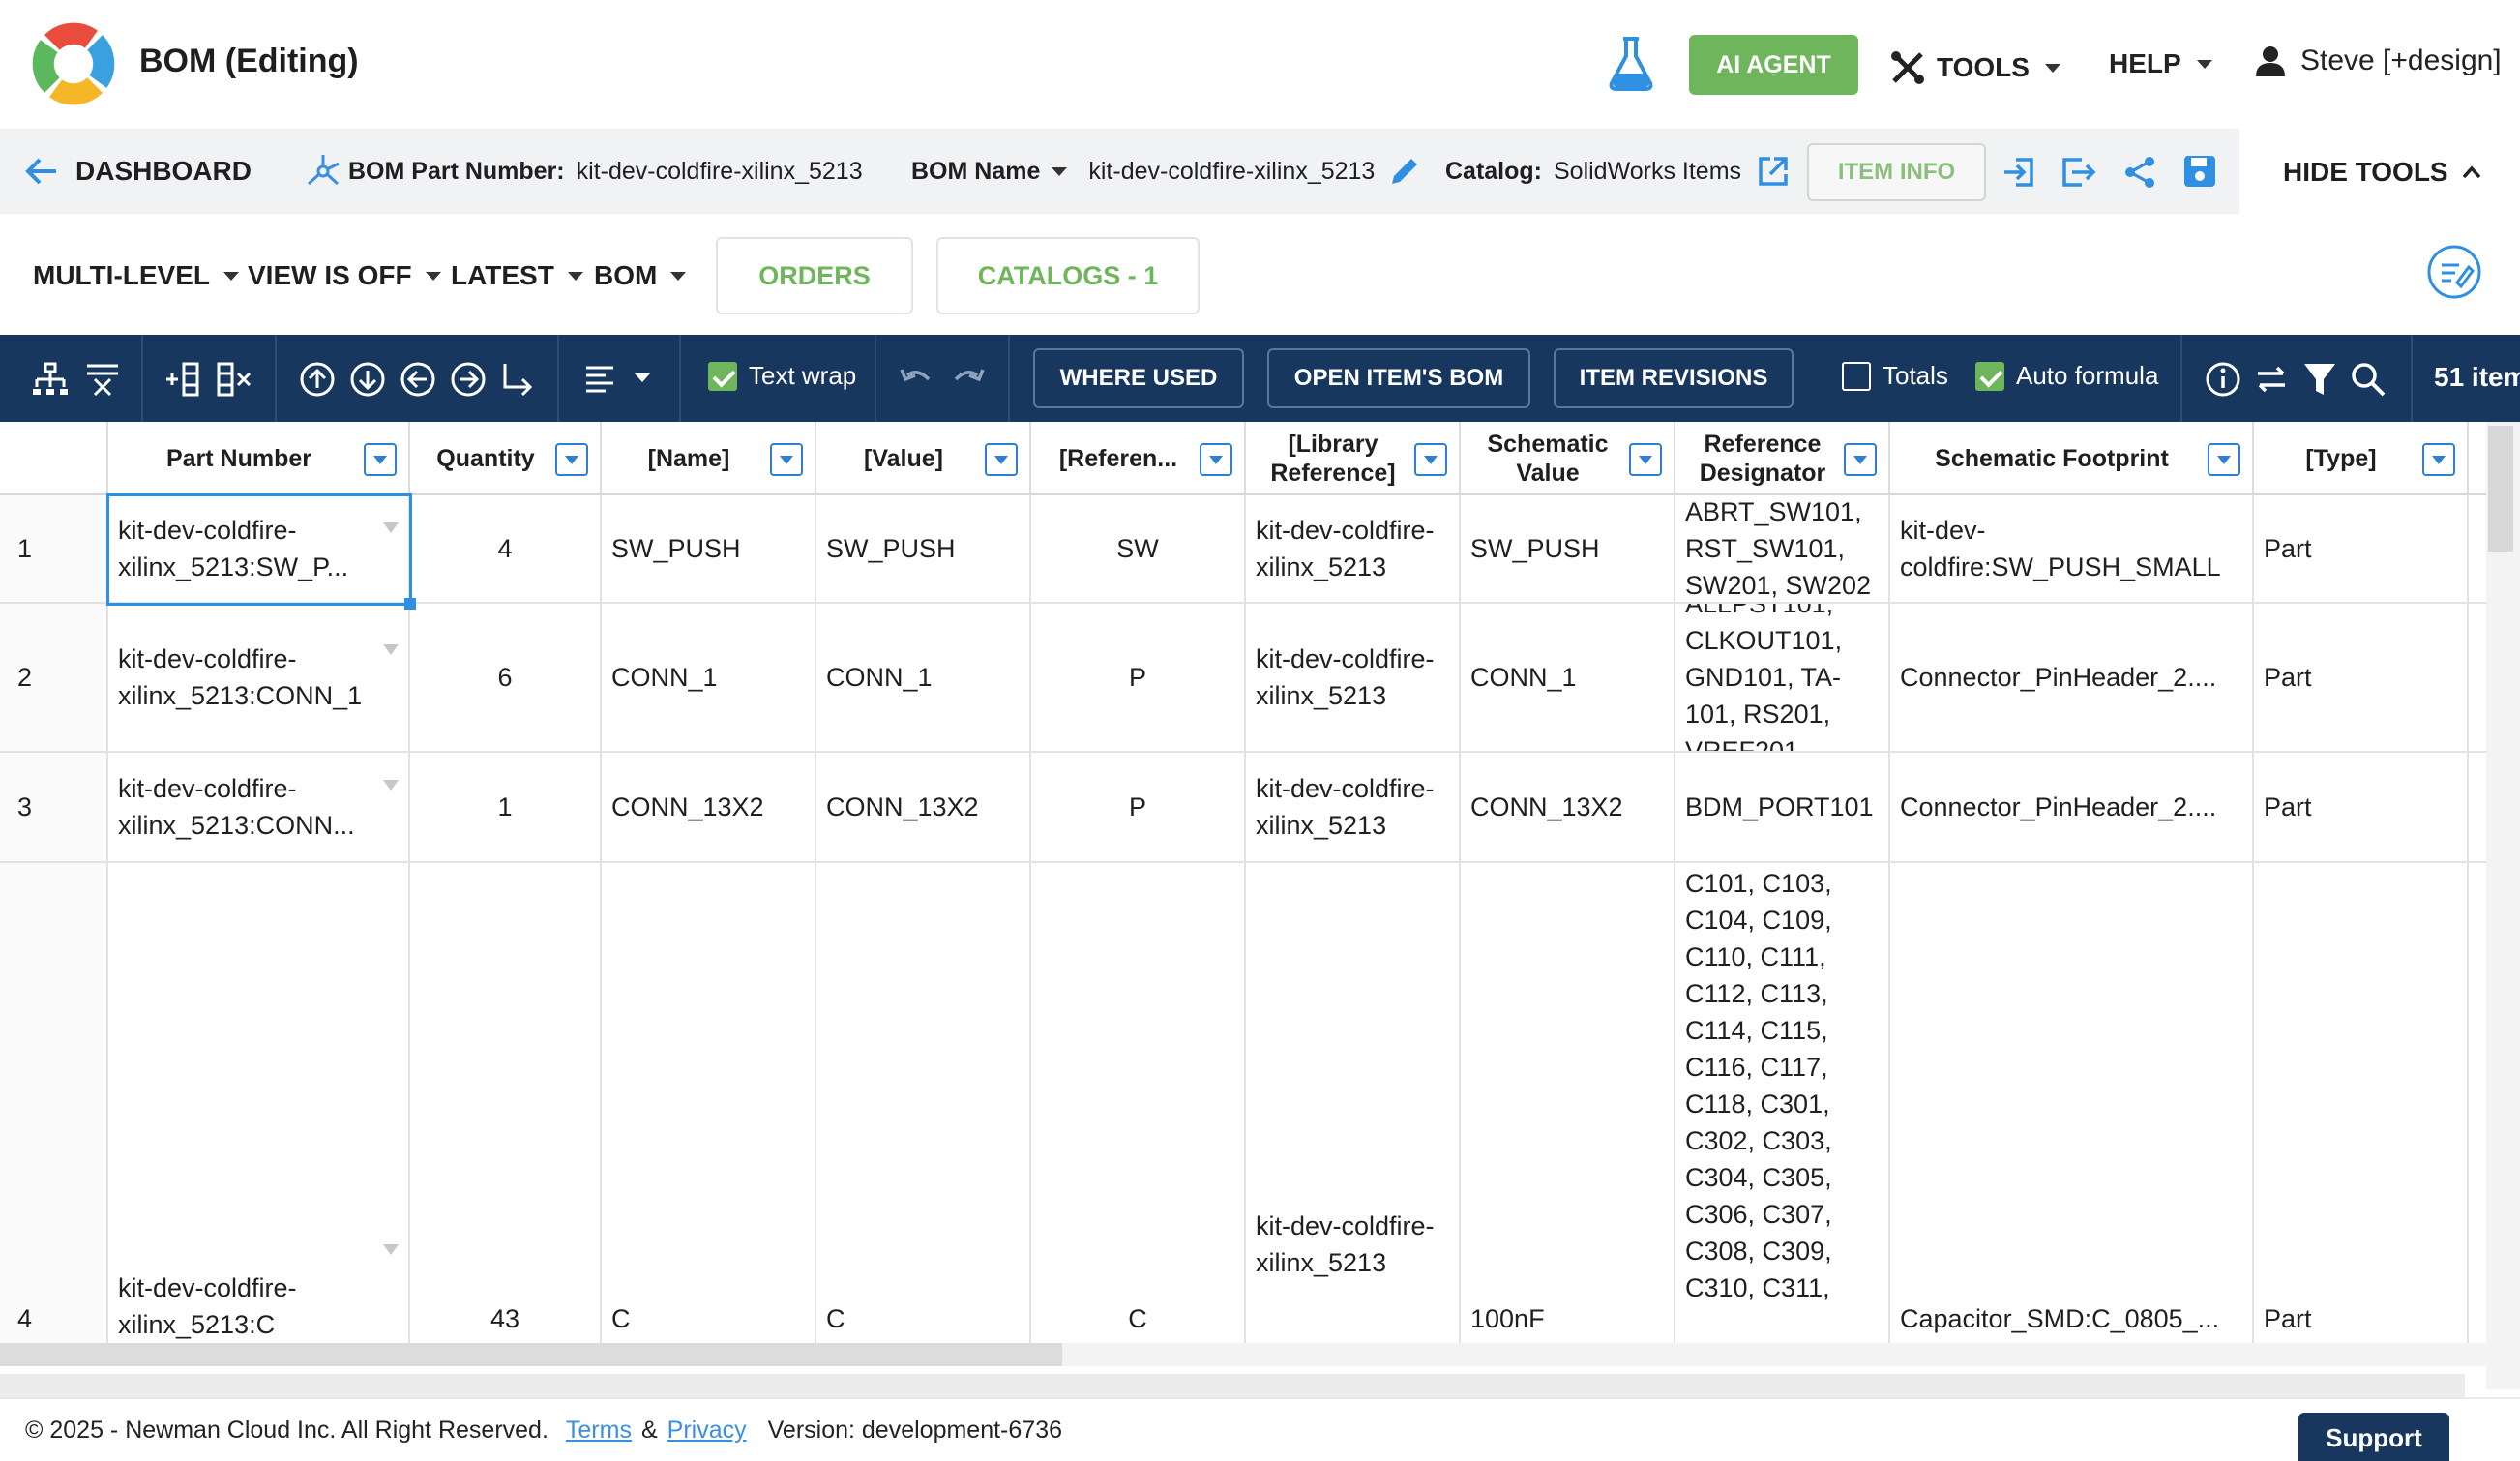 This screenshot has height=1461, width=2520. Describe the element at coordinates (506, 1103) in the screenshot. I see `quantity-cell: 43` at that location.